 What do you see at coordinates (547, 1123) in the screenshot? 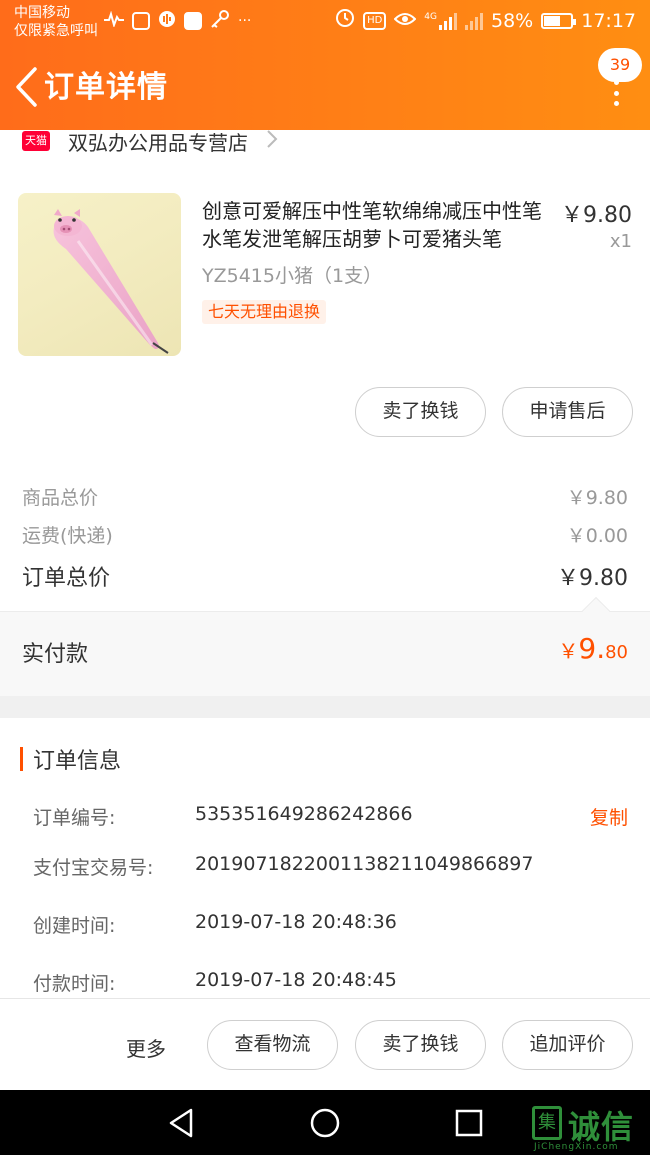
I see `watermark-glyph: 集` at bounding box center [547, 1123].